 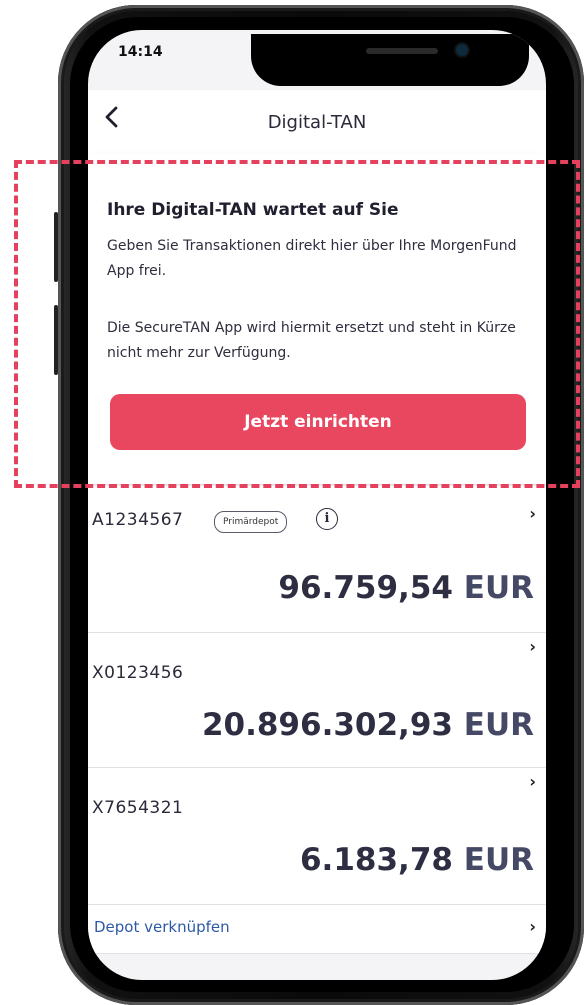 What do you see at coordinates (327, 725) in the screenshot?
I see `amount-value: 20.896.302,93` at bounding box center [327, 725].